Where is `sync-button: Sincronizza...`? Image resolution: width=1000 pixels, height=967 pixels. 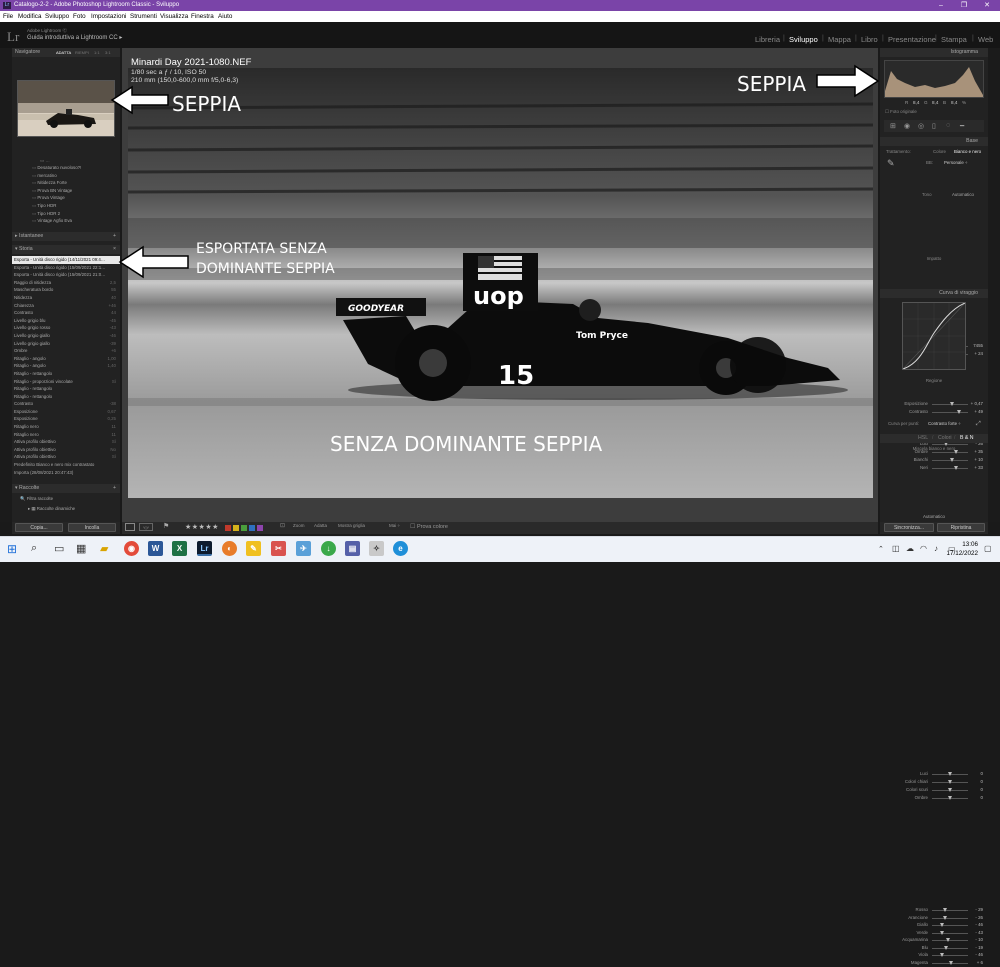
sync-button: Sincronizza... is located at coordinates (909, 527).